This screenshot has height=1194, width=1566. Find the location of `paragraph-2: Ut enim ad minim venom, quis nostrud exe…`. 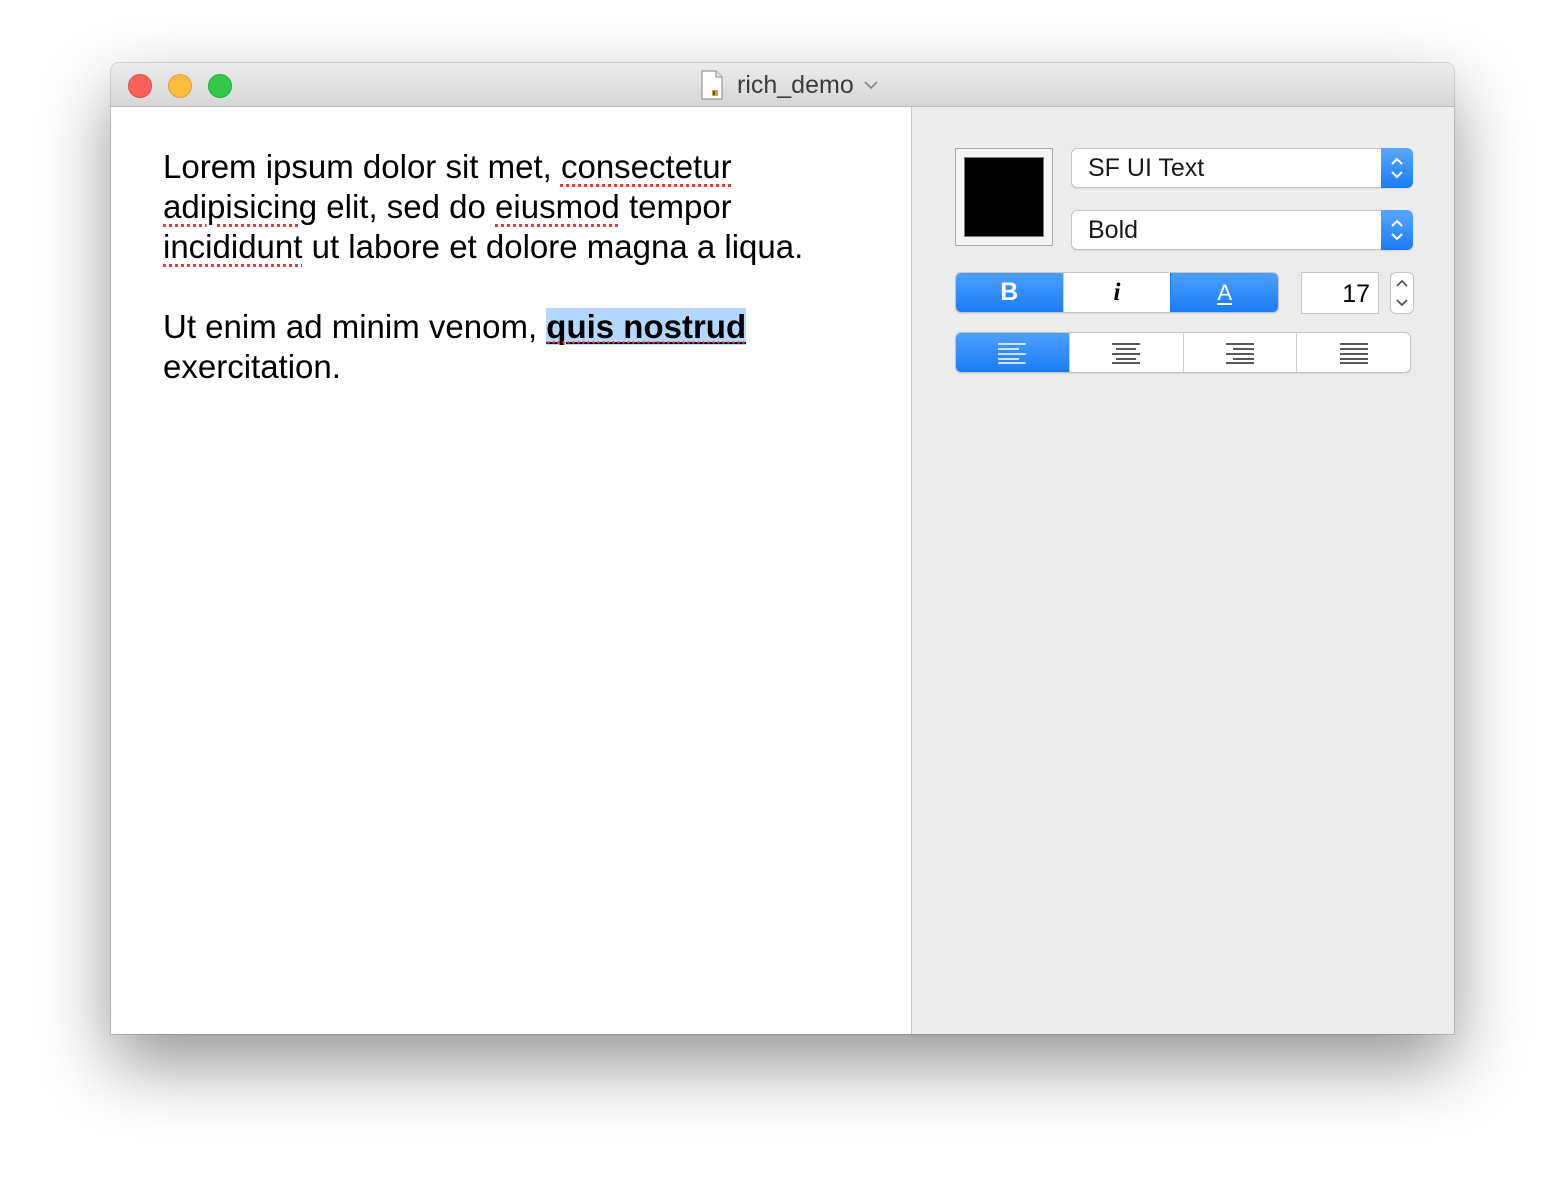

paragraph-2: Ut enim ad minim venom, quis nostrud exe… is located at coordinates (493, 347).